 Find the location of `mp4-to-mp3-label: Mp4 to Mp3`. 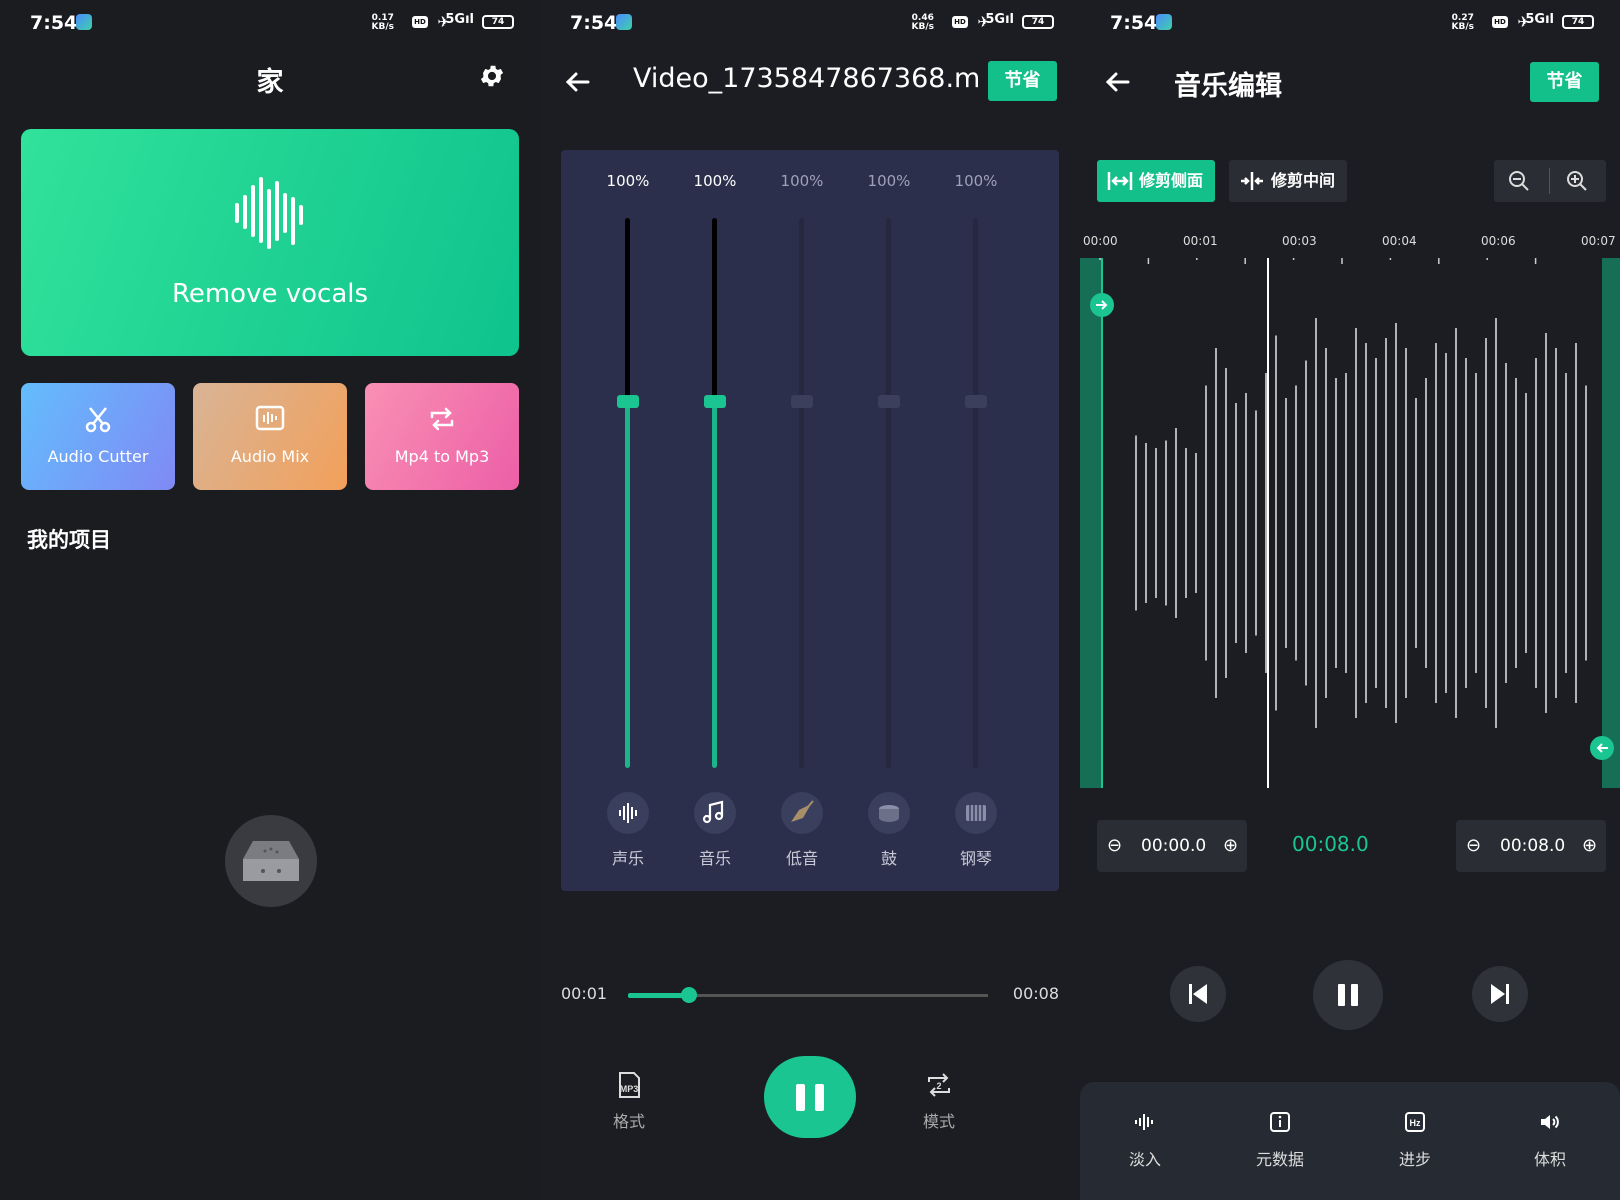

mp4-to-mp3-label: Mp4 to Mp3 is located at coordinates (442, 456).